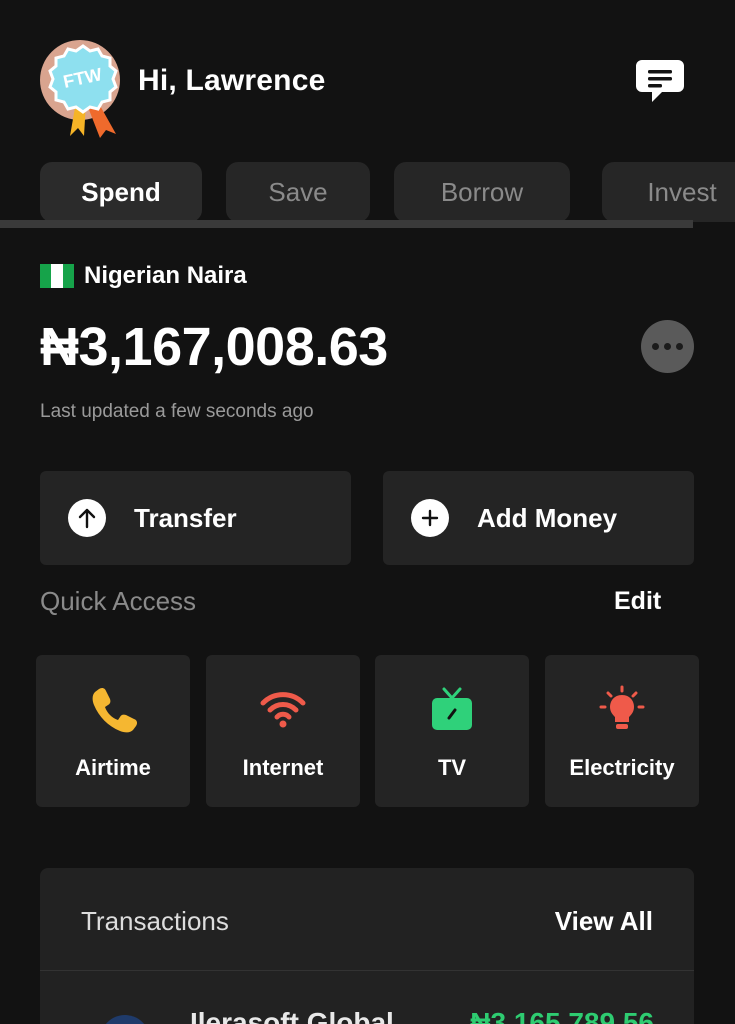 The width and height of the screenshot is (735, 1024). Describe the element at coordinates (346, 224) in the screenshot. I see `tabs-scrollbar` at that location.